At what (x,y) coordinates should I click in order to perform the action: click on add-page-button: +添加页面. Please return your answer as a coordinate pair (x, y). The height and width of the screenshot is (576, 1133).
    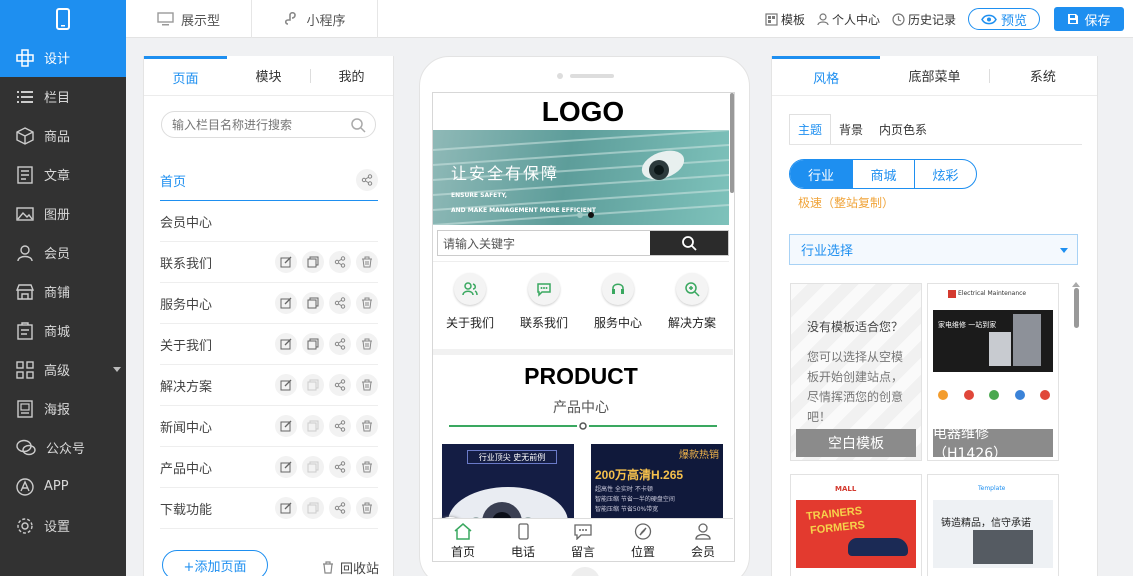
    Looking at the image, I should click on (215, 563).